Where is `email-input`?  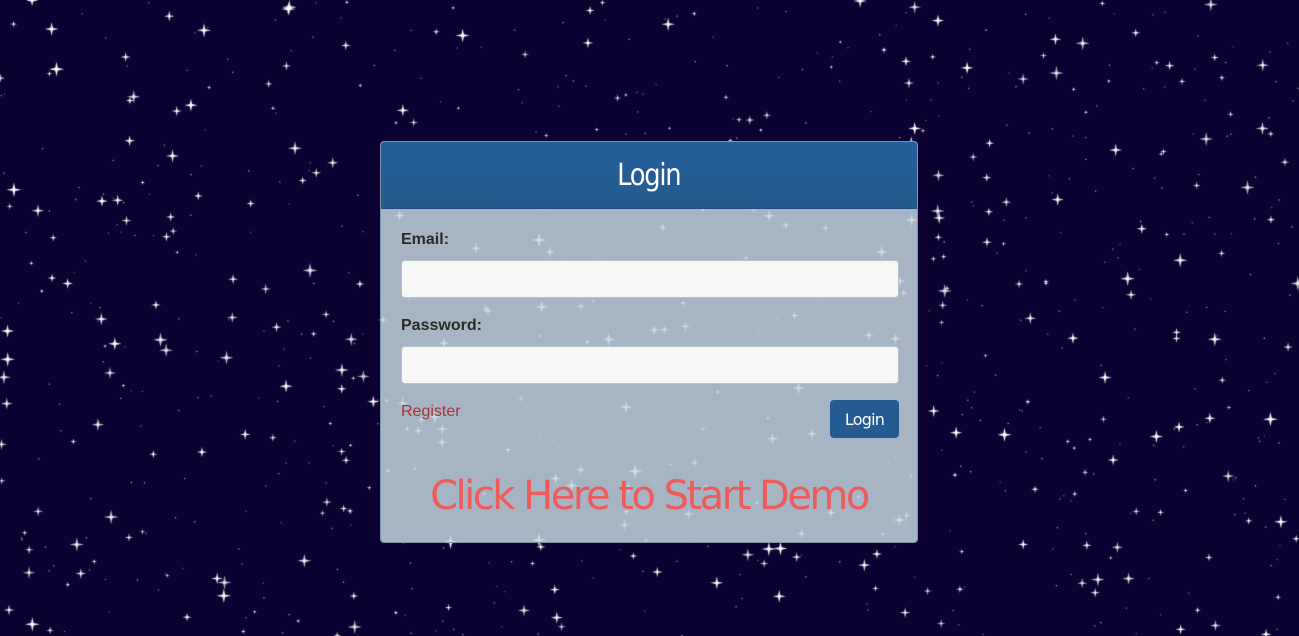 email-input is located at coordinates (650, 279).